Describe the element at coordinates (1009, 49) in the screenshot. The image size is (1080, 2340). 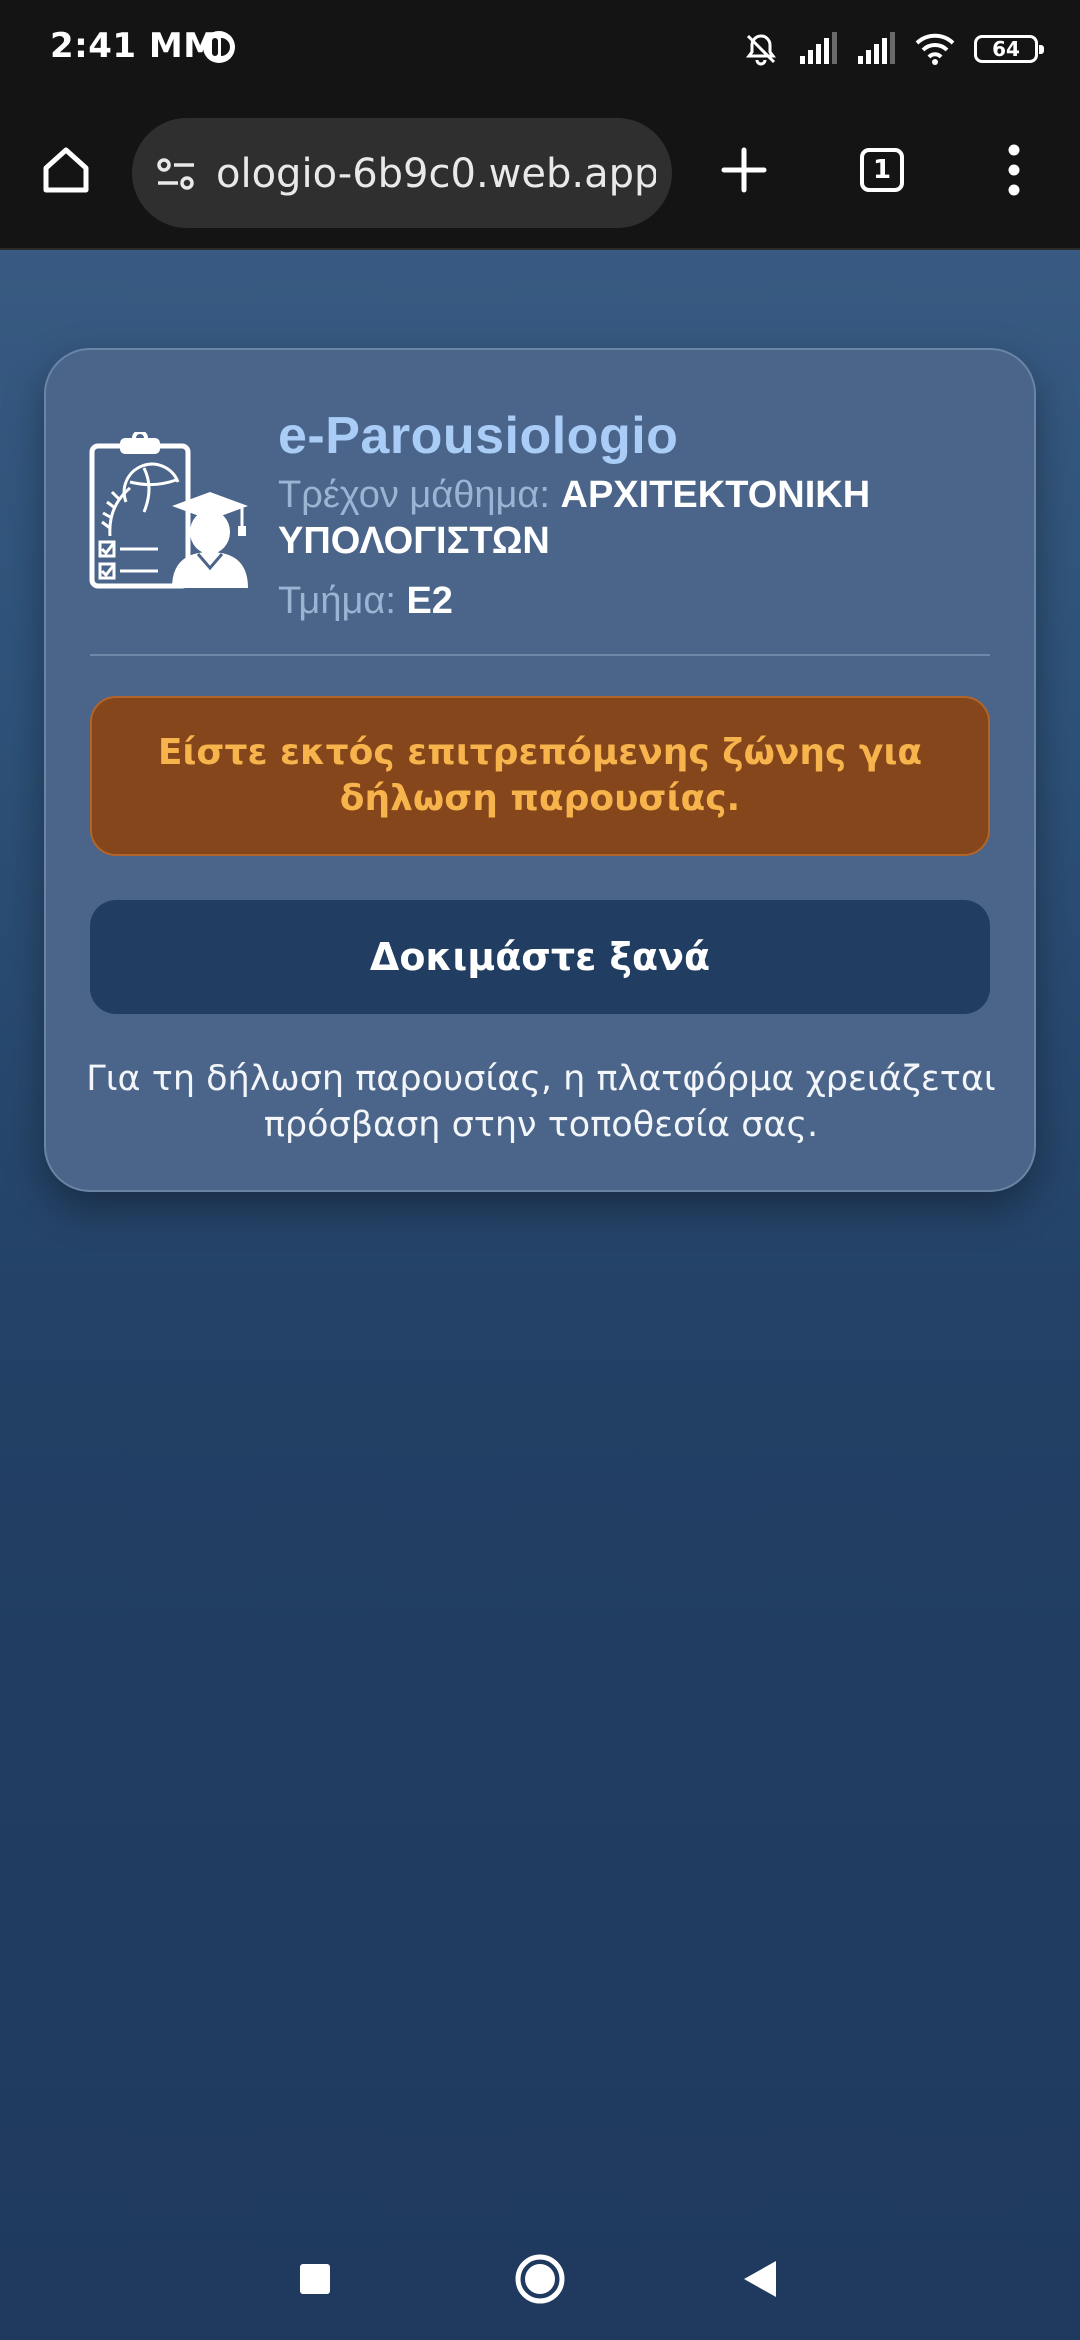
I see `battery-icon: 64` at that location.